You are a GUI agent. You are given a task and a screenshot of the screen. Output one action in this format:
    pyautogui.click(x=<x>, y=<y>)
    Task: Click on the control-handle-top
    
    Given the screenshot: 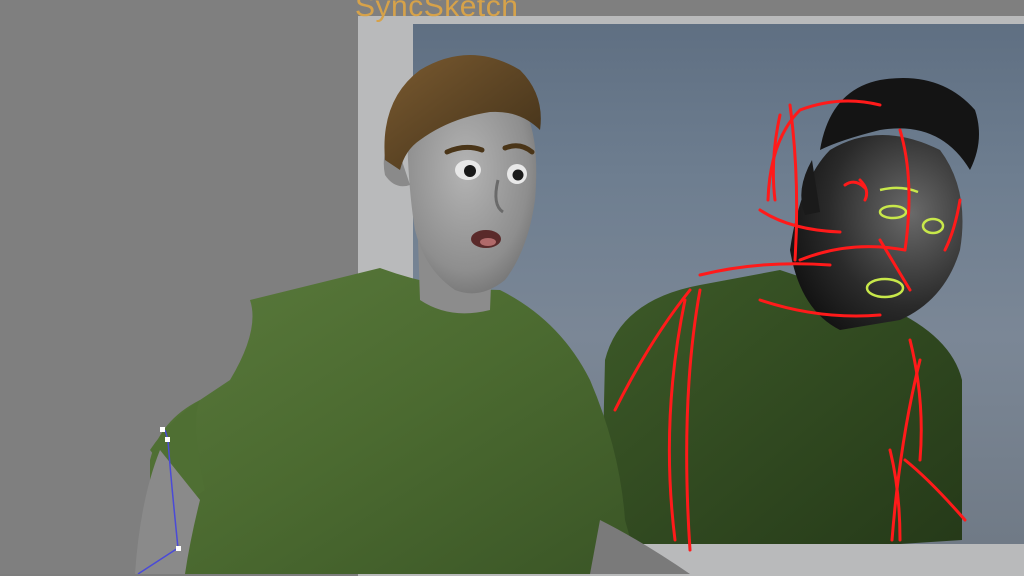 What is the action you would take?
    pyautogui.click(x=162, y=429)
    